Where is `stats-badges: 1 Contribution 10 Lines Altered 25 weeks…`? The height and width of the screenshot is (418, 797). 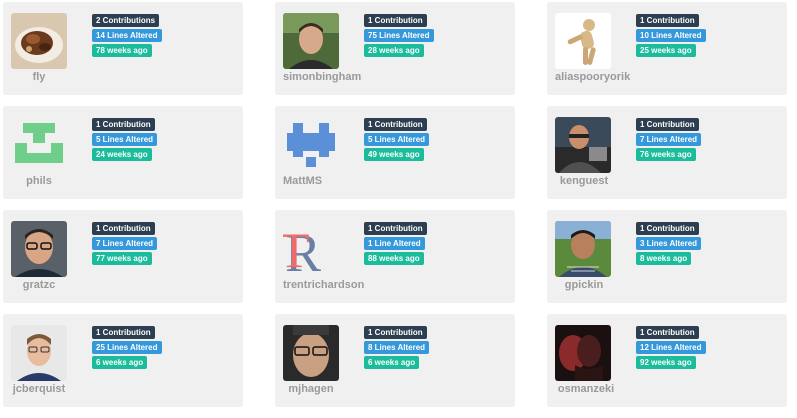 stats-badges: 1 Contribution 10 Lines Altered 25 weeks… is located at coordinates (671, 36).